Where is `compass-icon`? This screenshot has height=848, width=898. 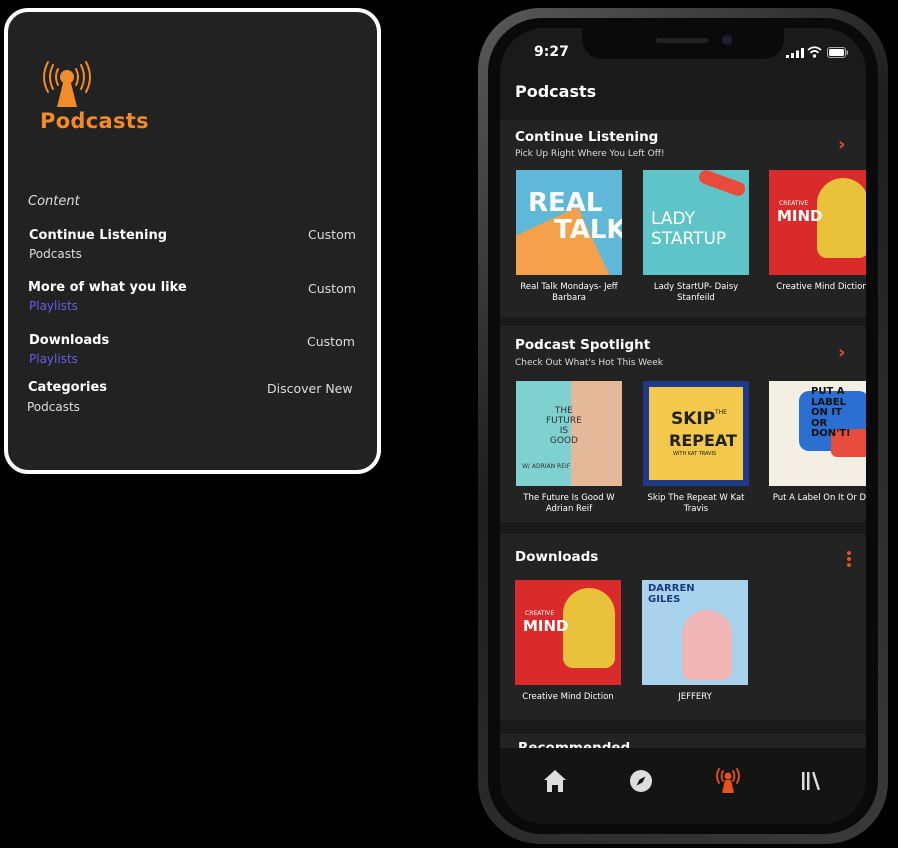
compass-icon is located at coordinates (641, 781).